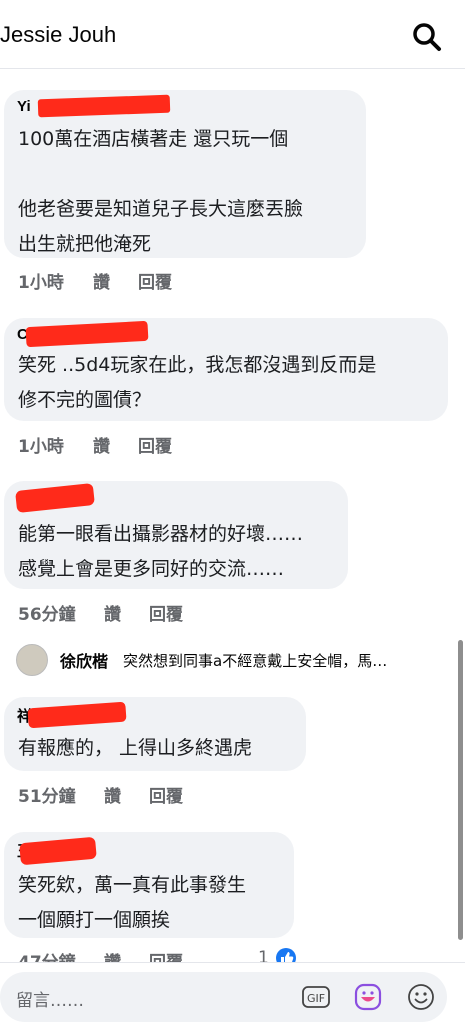  I want to click on top-header: Jessie Jouh, so click(232, 34).